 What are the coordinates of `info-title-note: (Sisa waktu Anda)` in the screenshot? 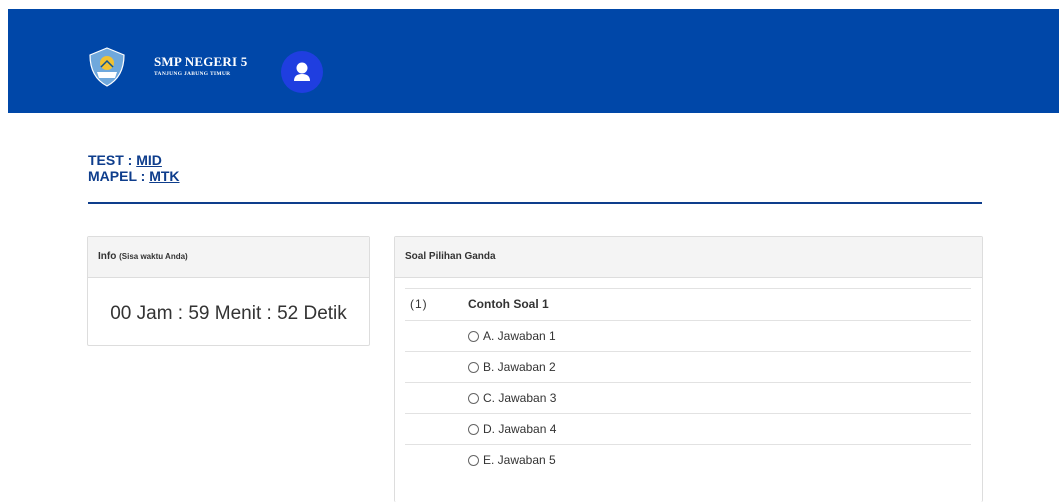 It's located at (153, 256).